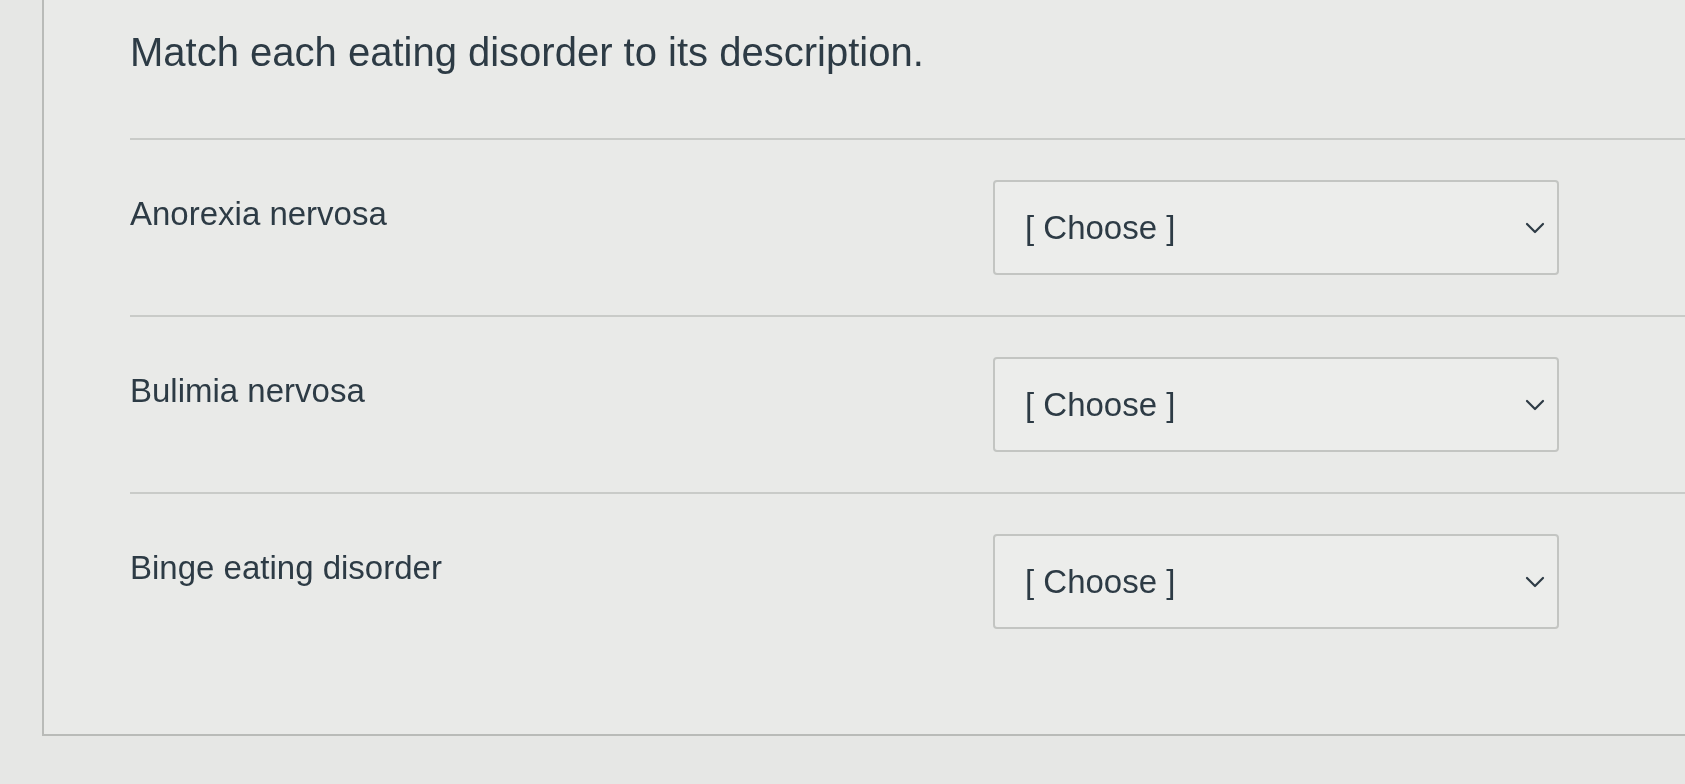  Describe the element at coordinates (247, 391) in the screenshot. I see `term-label: Bulimia nervosa` at that location.